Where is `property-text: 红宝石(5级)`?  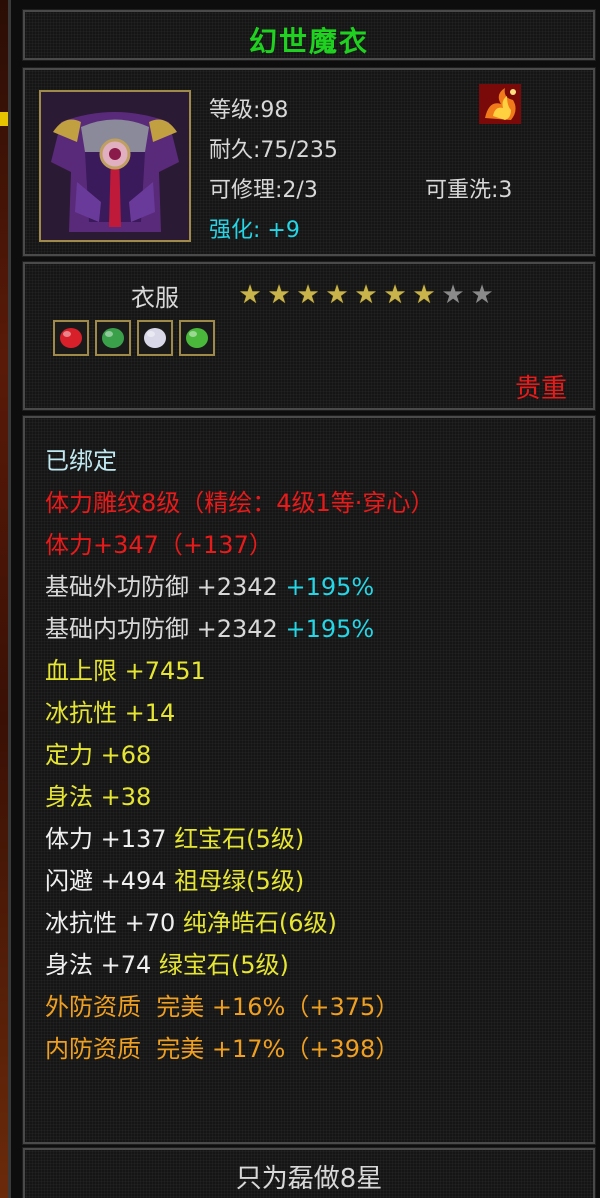 property-text: 红宝石(5级) is located at coordinates (239, 839).